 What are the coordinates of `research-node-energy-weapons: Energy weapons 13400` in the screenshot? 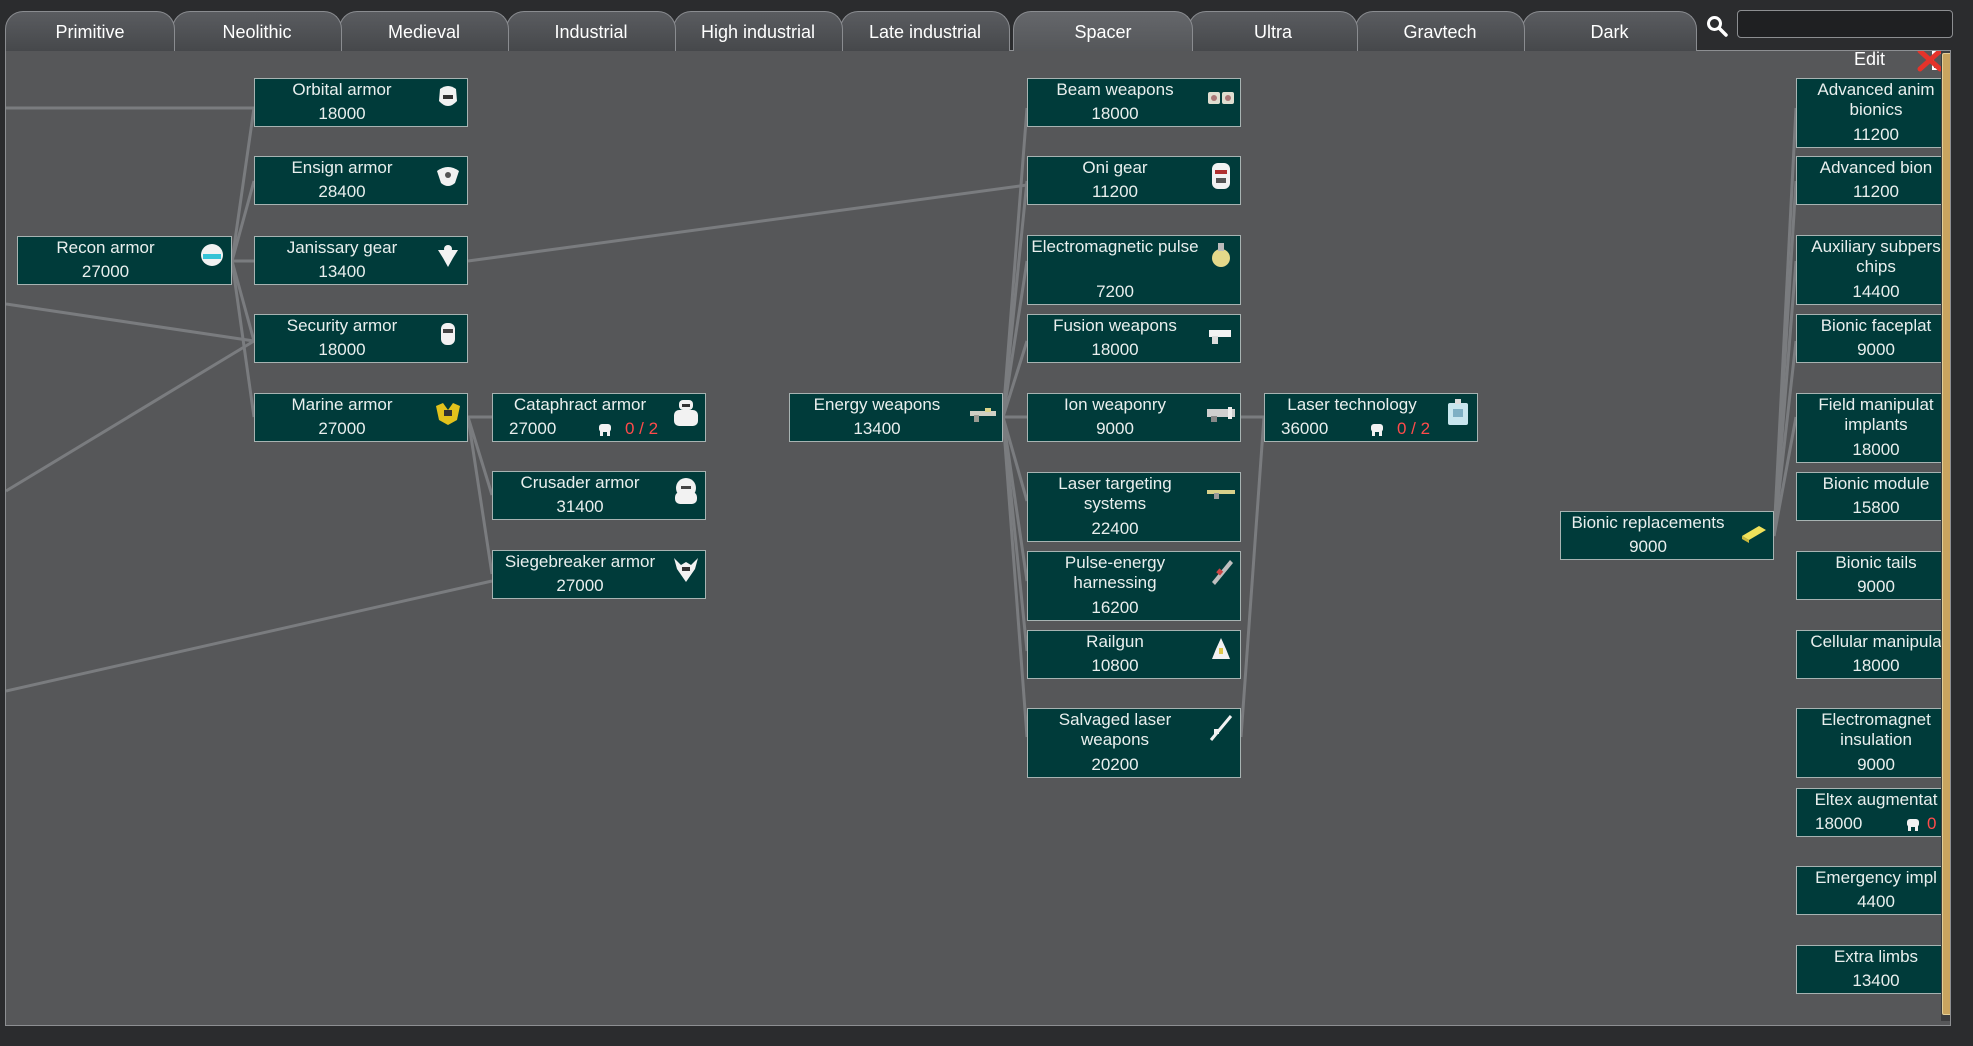 It's located at (896, 417).